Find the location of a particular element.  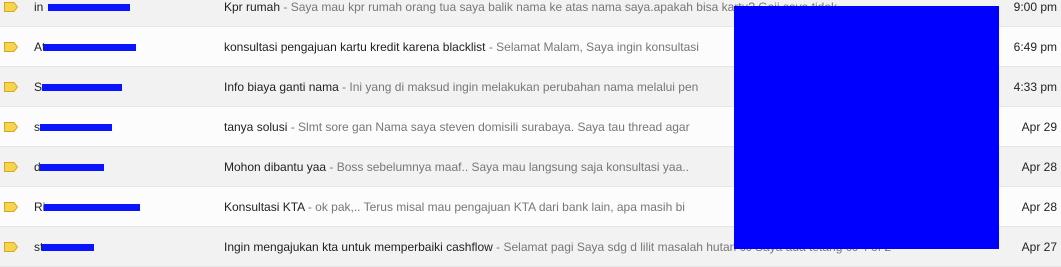

subject: tanya solusi is located at coordinates (256, 127).